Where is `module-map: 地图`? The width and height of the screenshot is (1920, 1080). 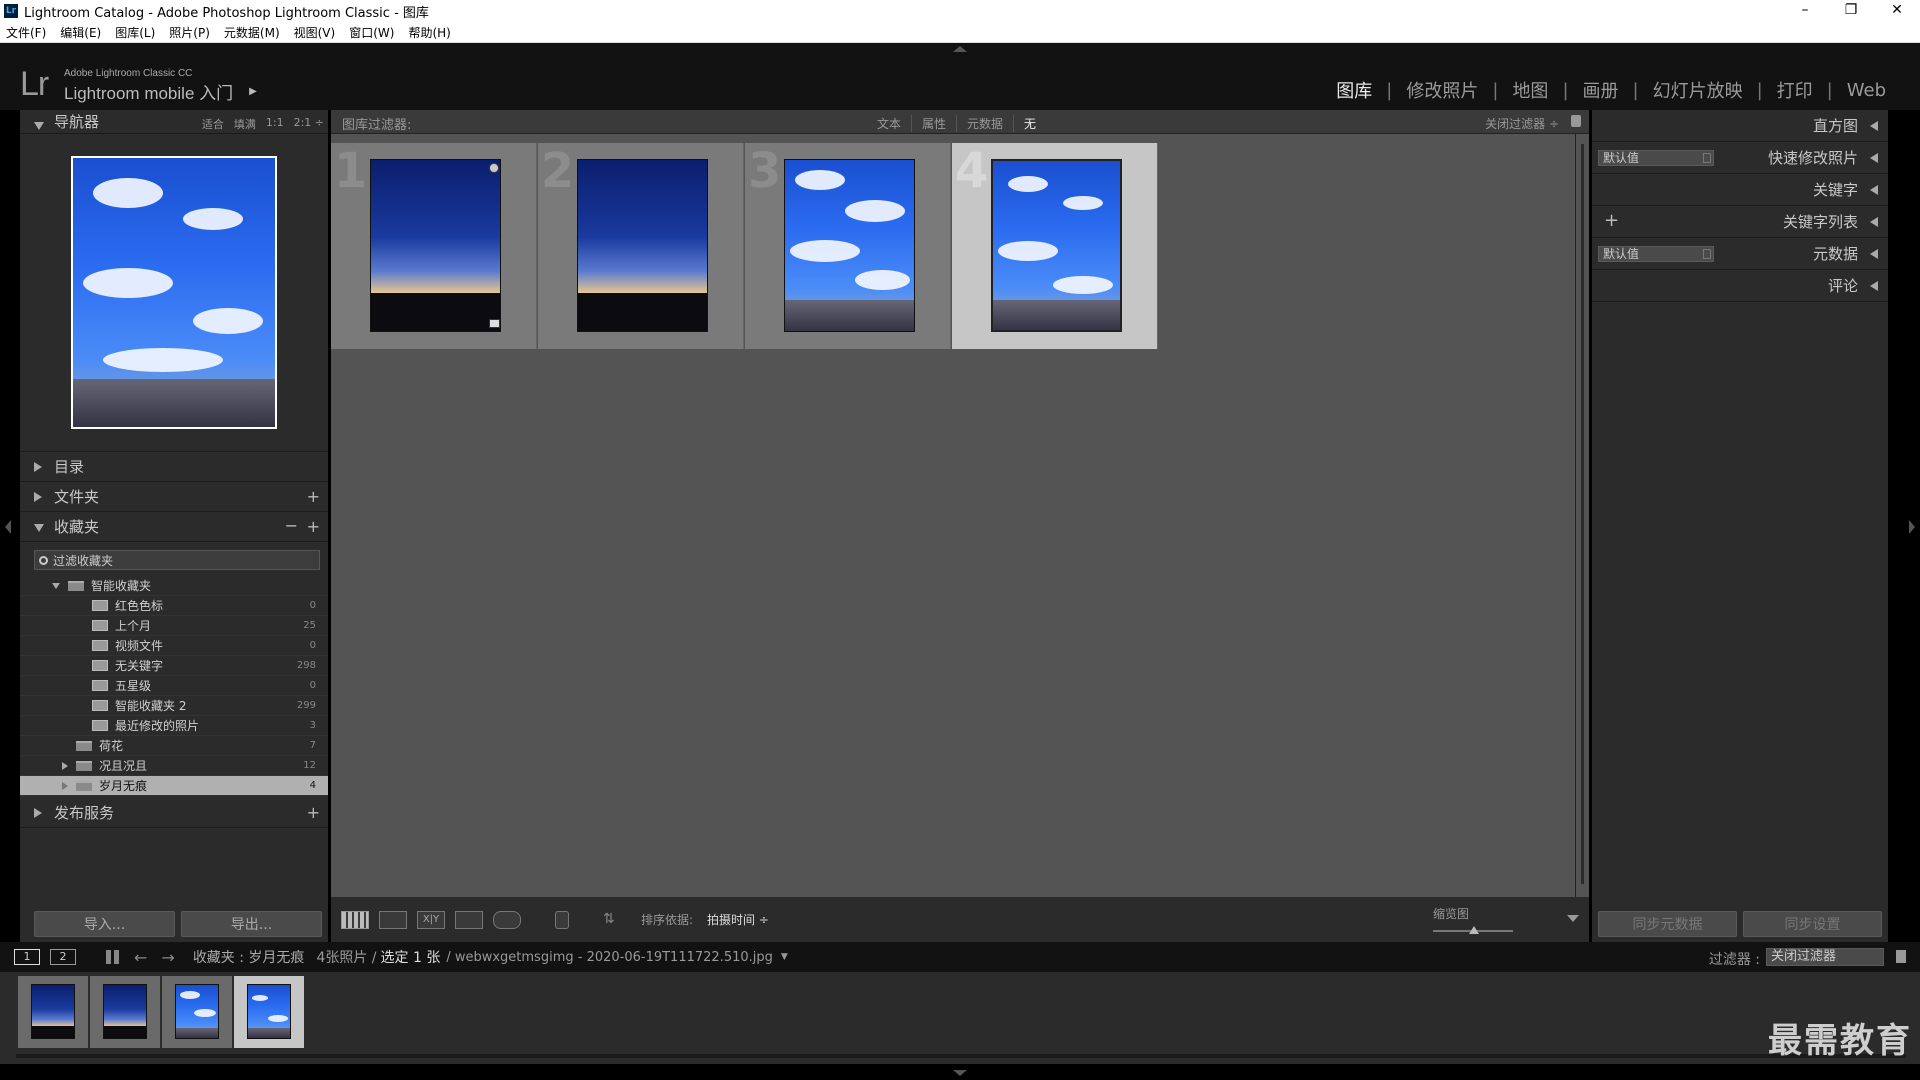 module-map: 地图 is located at coordinates (1530, 90).